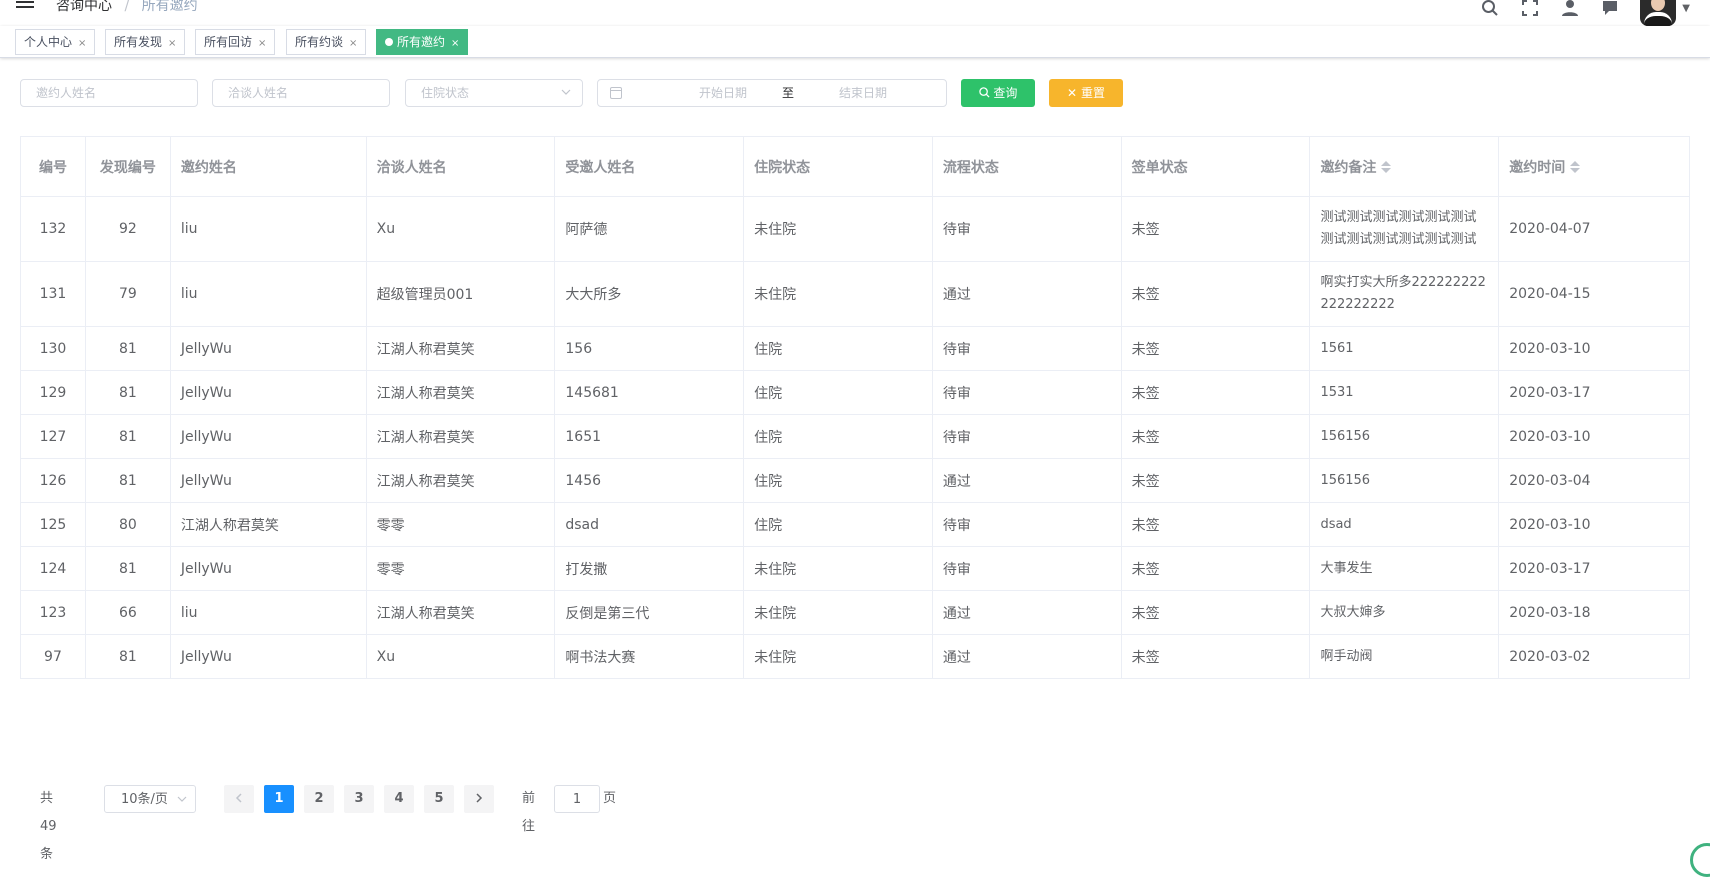 This screenshot has height=877, width=1710. Describe the element at coordinates (53, 568) in the screenshot. I see `cell-id: 124` at that location.